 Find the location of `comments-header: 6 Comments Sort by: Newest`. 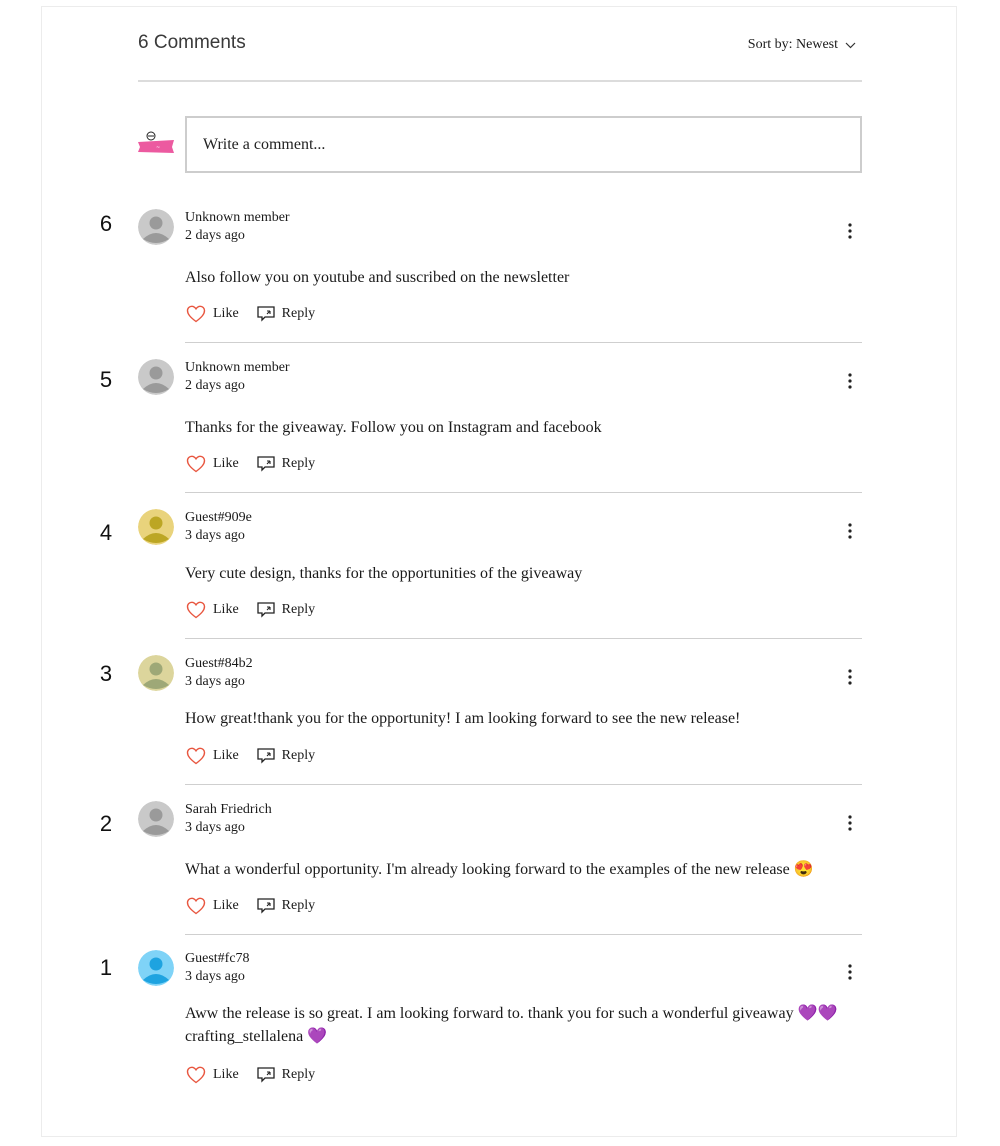

comments-header: 6 Comments Sort by: Newest is located at coordinates (500, 45).